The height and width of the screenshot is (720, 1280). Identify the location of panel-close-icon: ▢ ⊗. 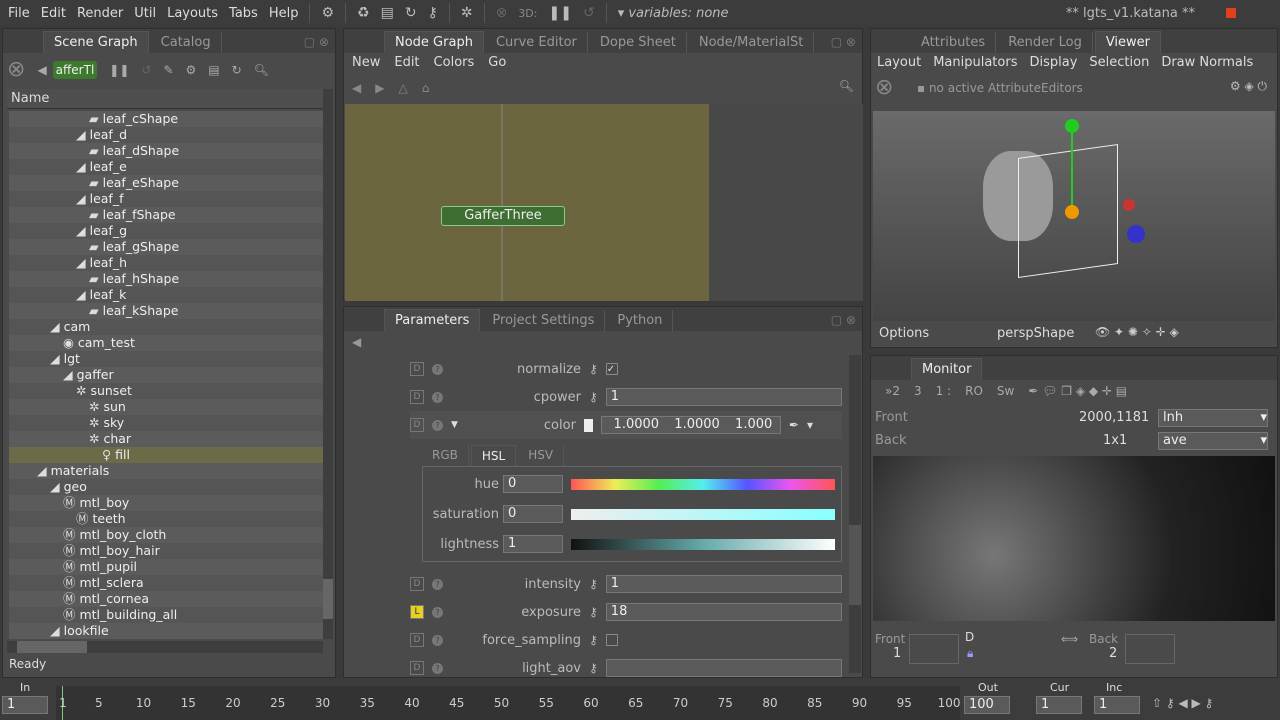
(843, 320).